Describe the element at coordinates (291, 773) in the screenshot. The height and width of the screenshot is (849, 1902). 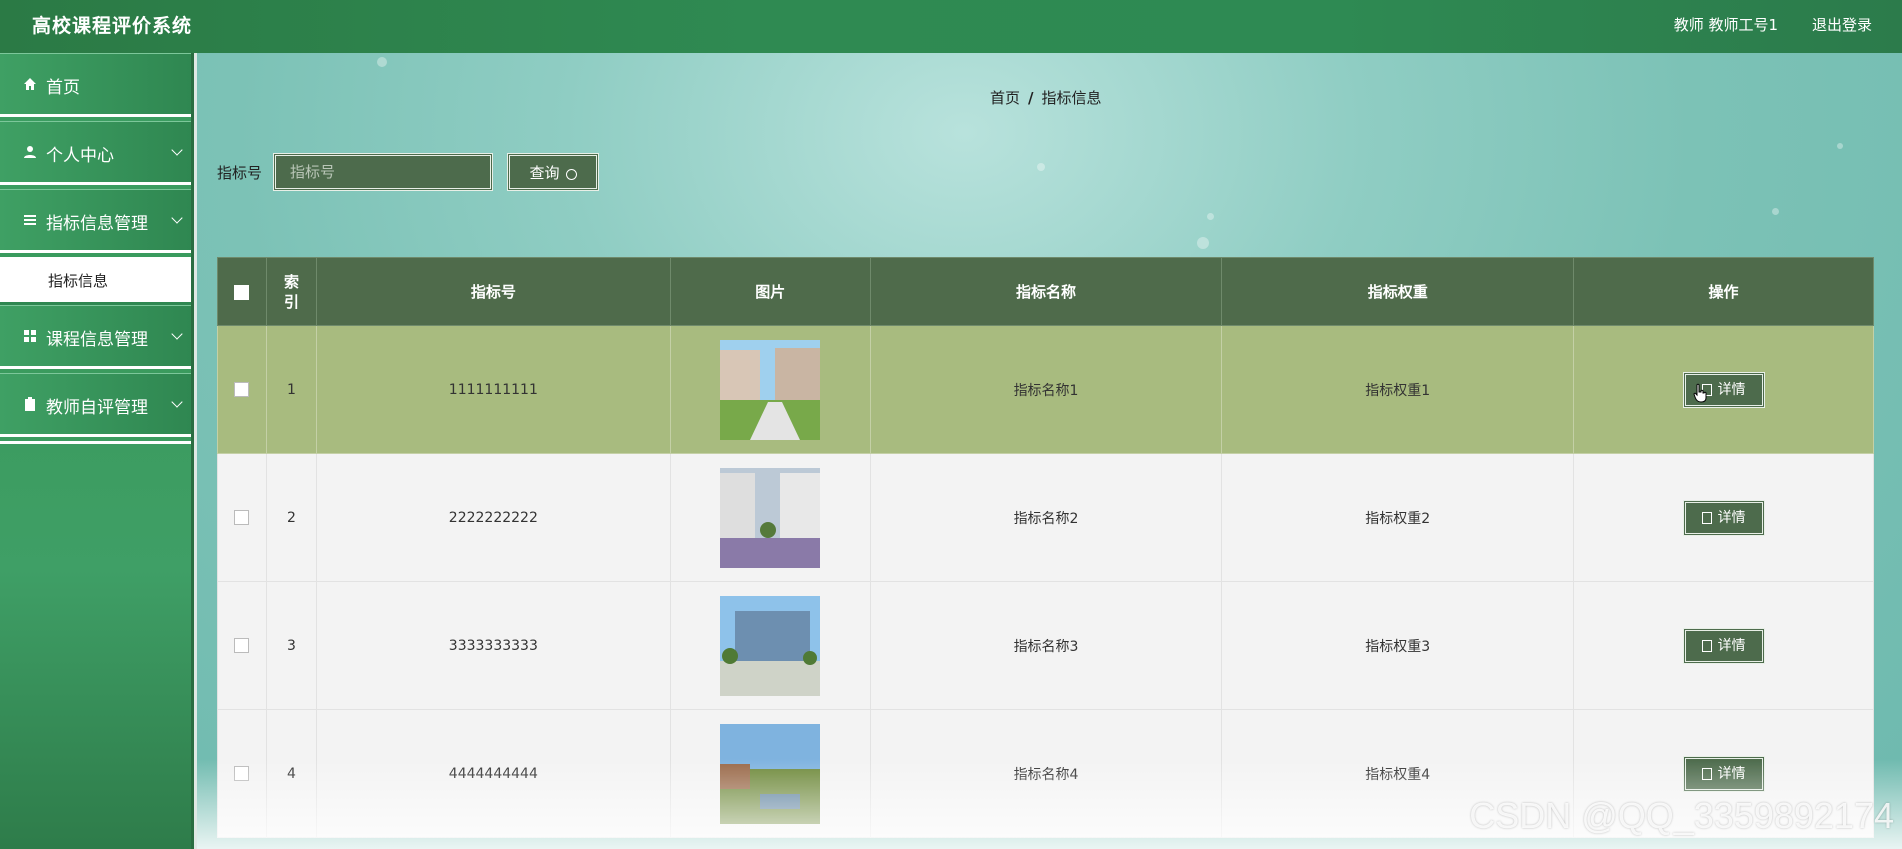
I see `row-index: 4` at that location.